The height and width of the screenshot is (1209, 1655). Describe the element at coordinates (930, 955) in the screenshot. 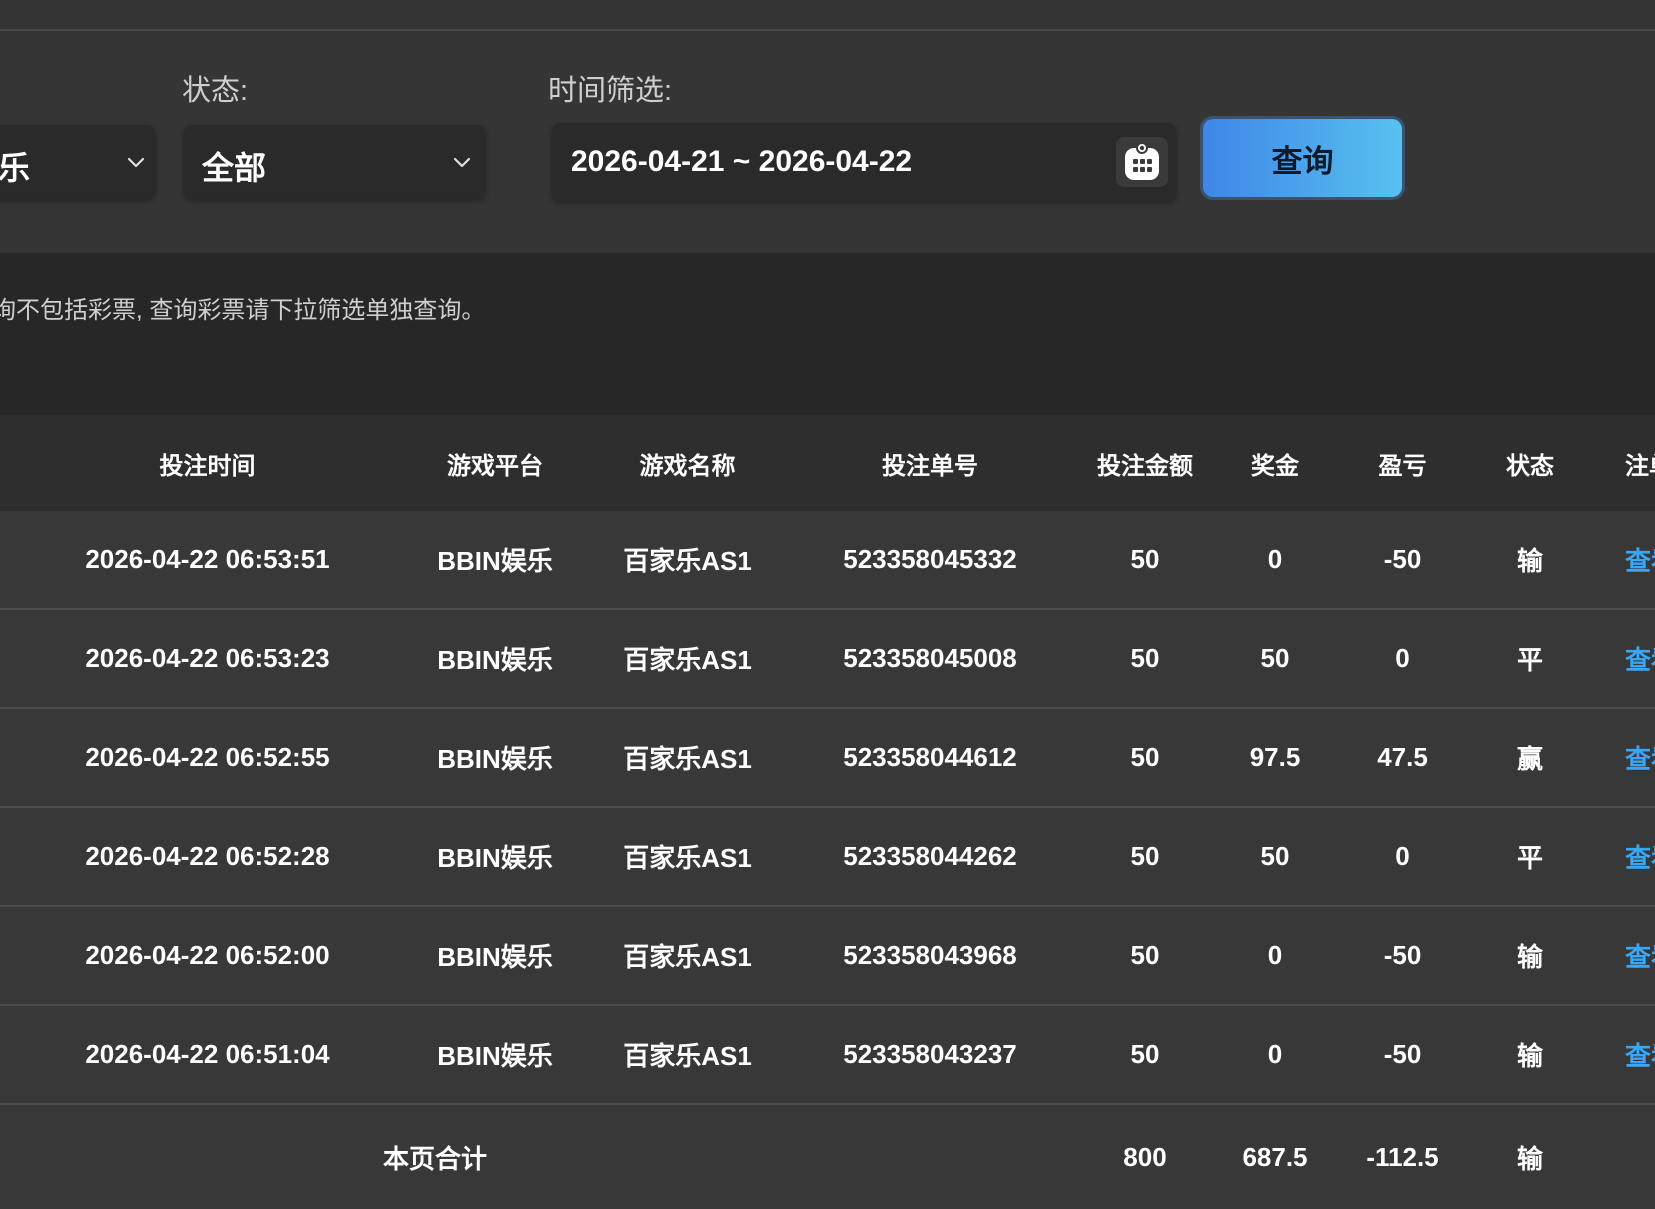

I see `cell-order-no: 523358043968` at that location.